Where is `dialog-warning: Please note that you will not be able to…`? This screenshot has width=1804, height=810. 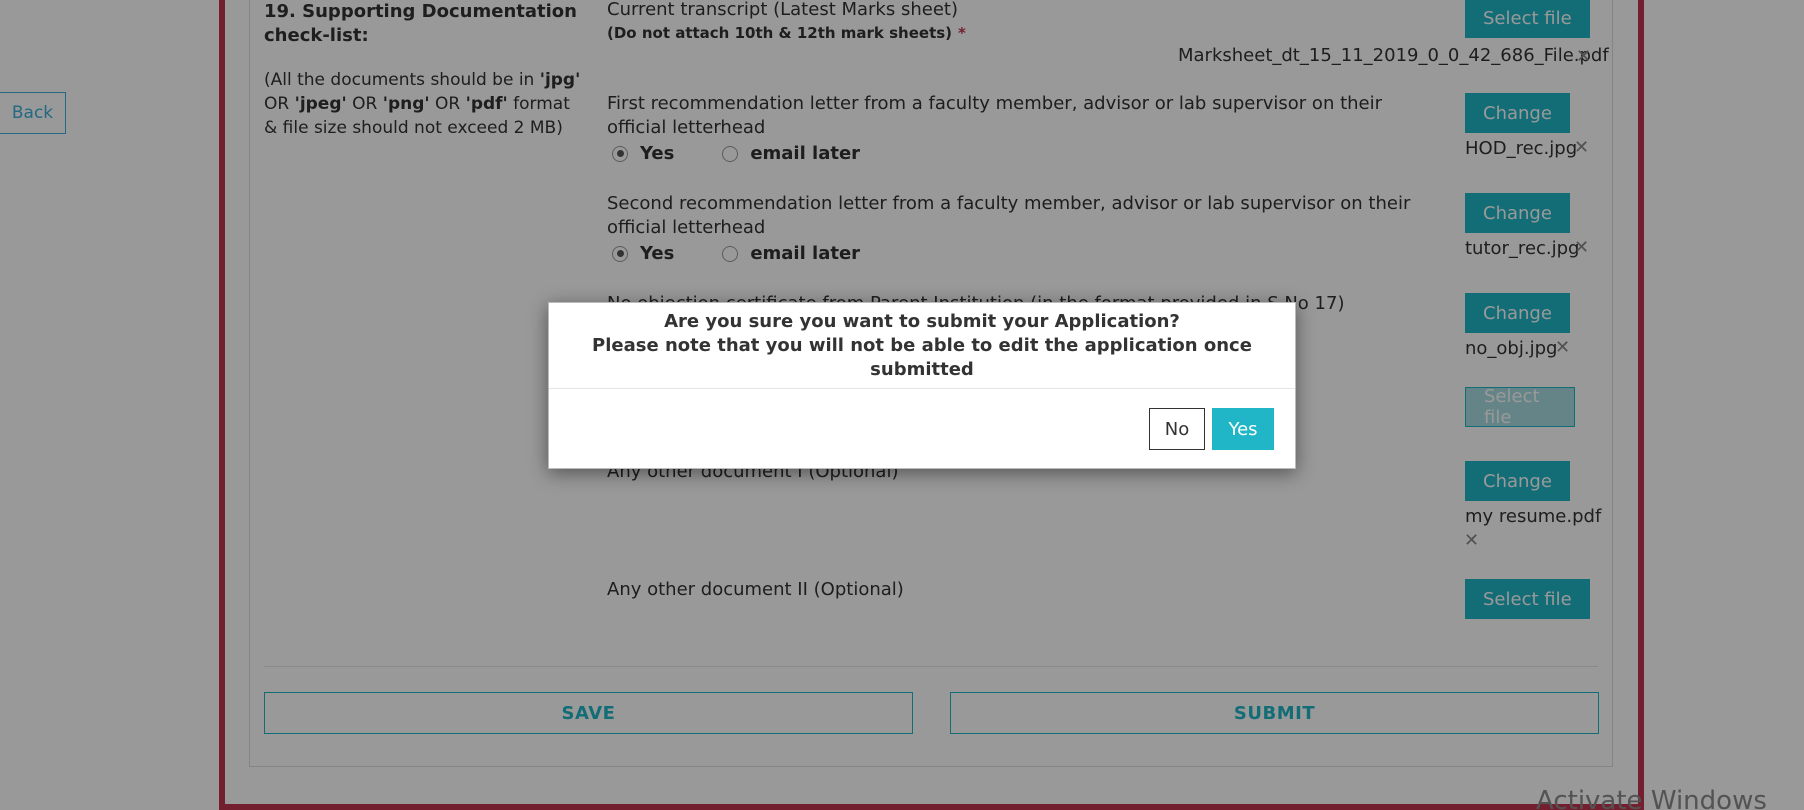
dialog-warning: Please note that you will not be able to… is located at coordinates (922, 357).